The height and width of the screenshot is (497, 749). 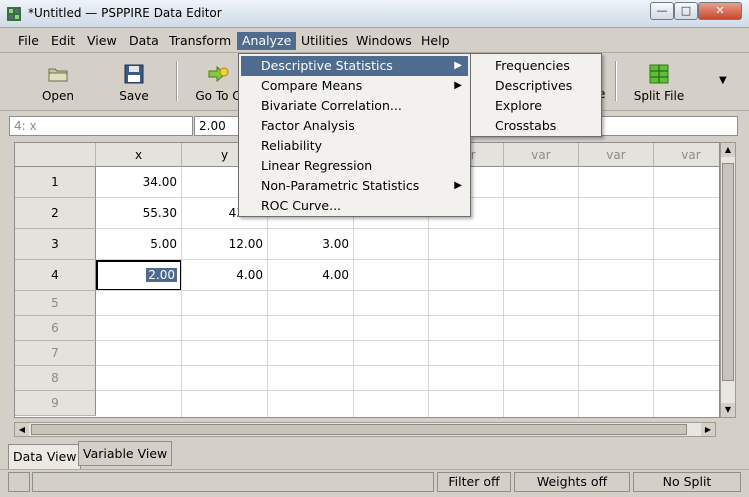 I want to click on menu-file: File, so click(x=28, y=41).